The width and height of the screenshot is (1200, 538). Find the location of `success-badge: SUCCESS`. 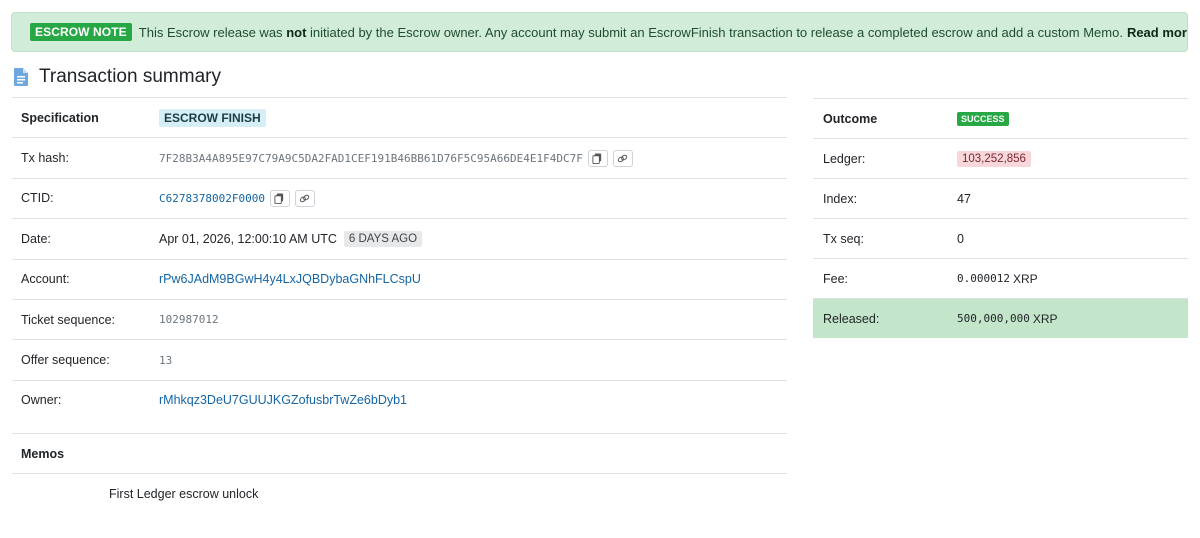

success-badge: SUCCESS is located at coordinates (983, 118).